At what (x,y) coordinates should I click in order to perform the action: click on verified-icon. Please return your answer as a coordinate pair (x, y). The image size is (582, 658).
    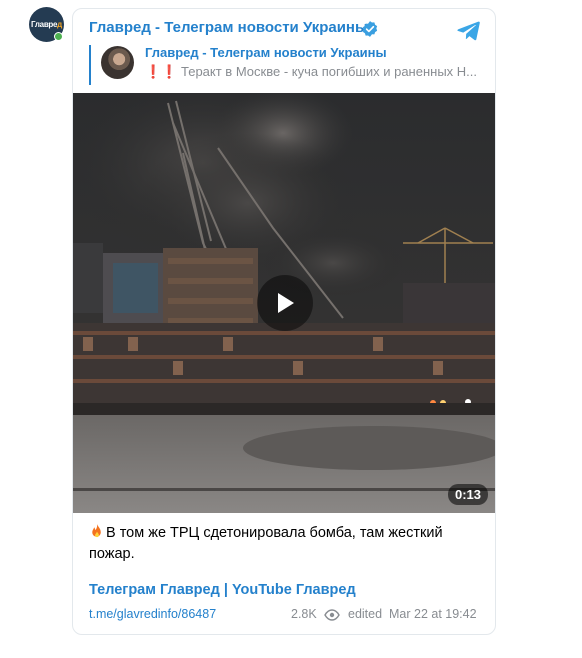
    Looking at the image, I should click on (370, 29).